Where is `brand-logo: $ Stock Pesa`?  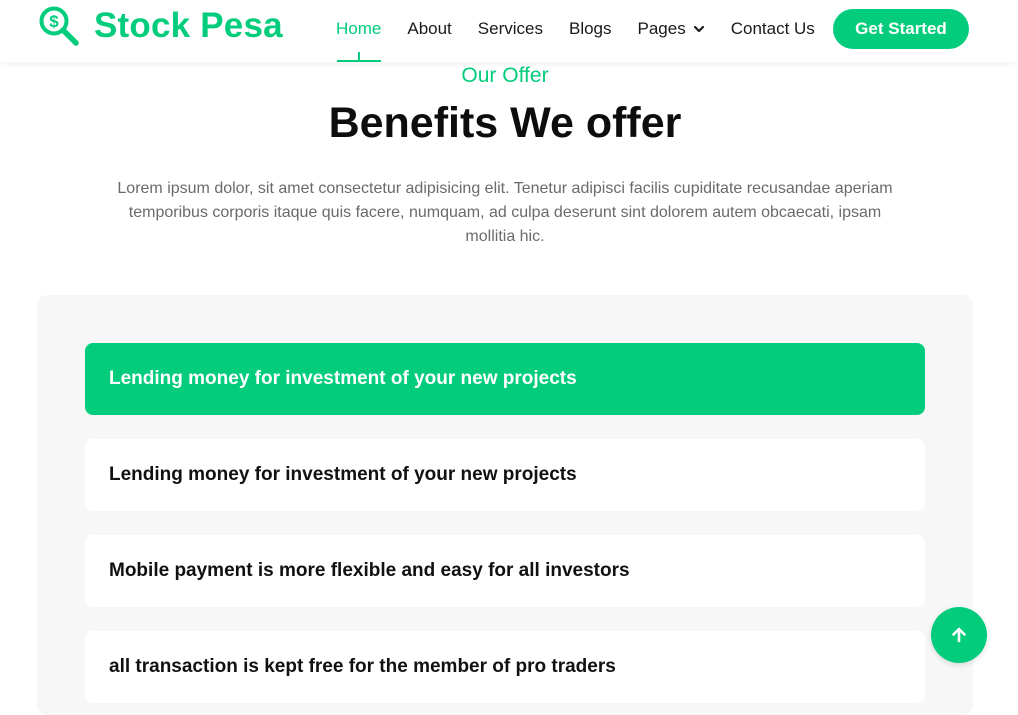
brand-logo: $ Stock Pesa is located at coordinates (160, 26).